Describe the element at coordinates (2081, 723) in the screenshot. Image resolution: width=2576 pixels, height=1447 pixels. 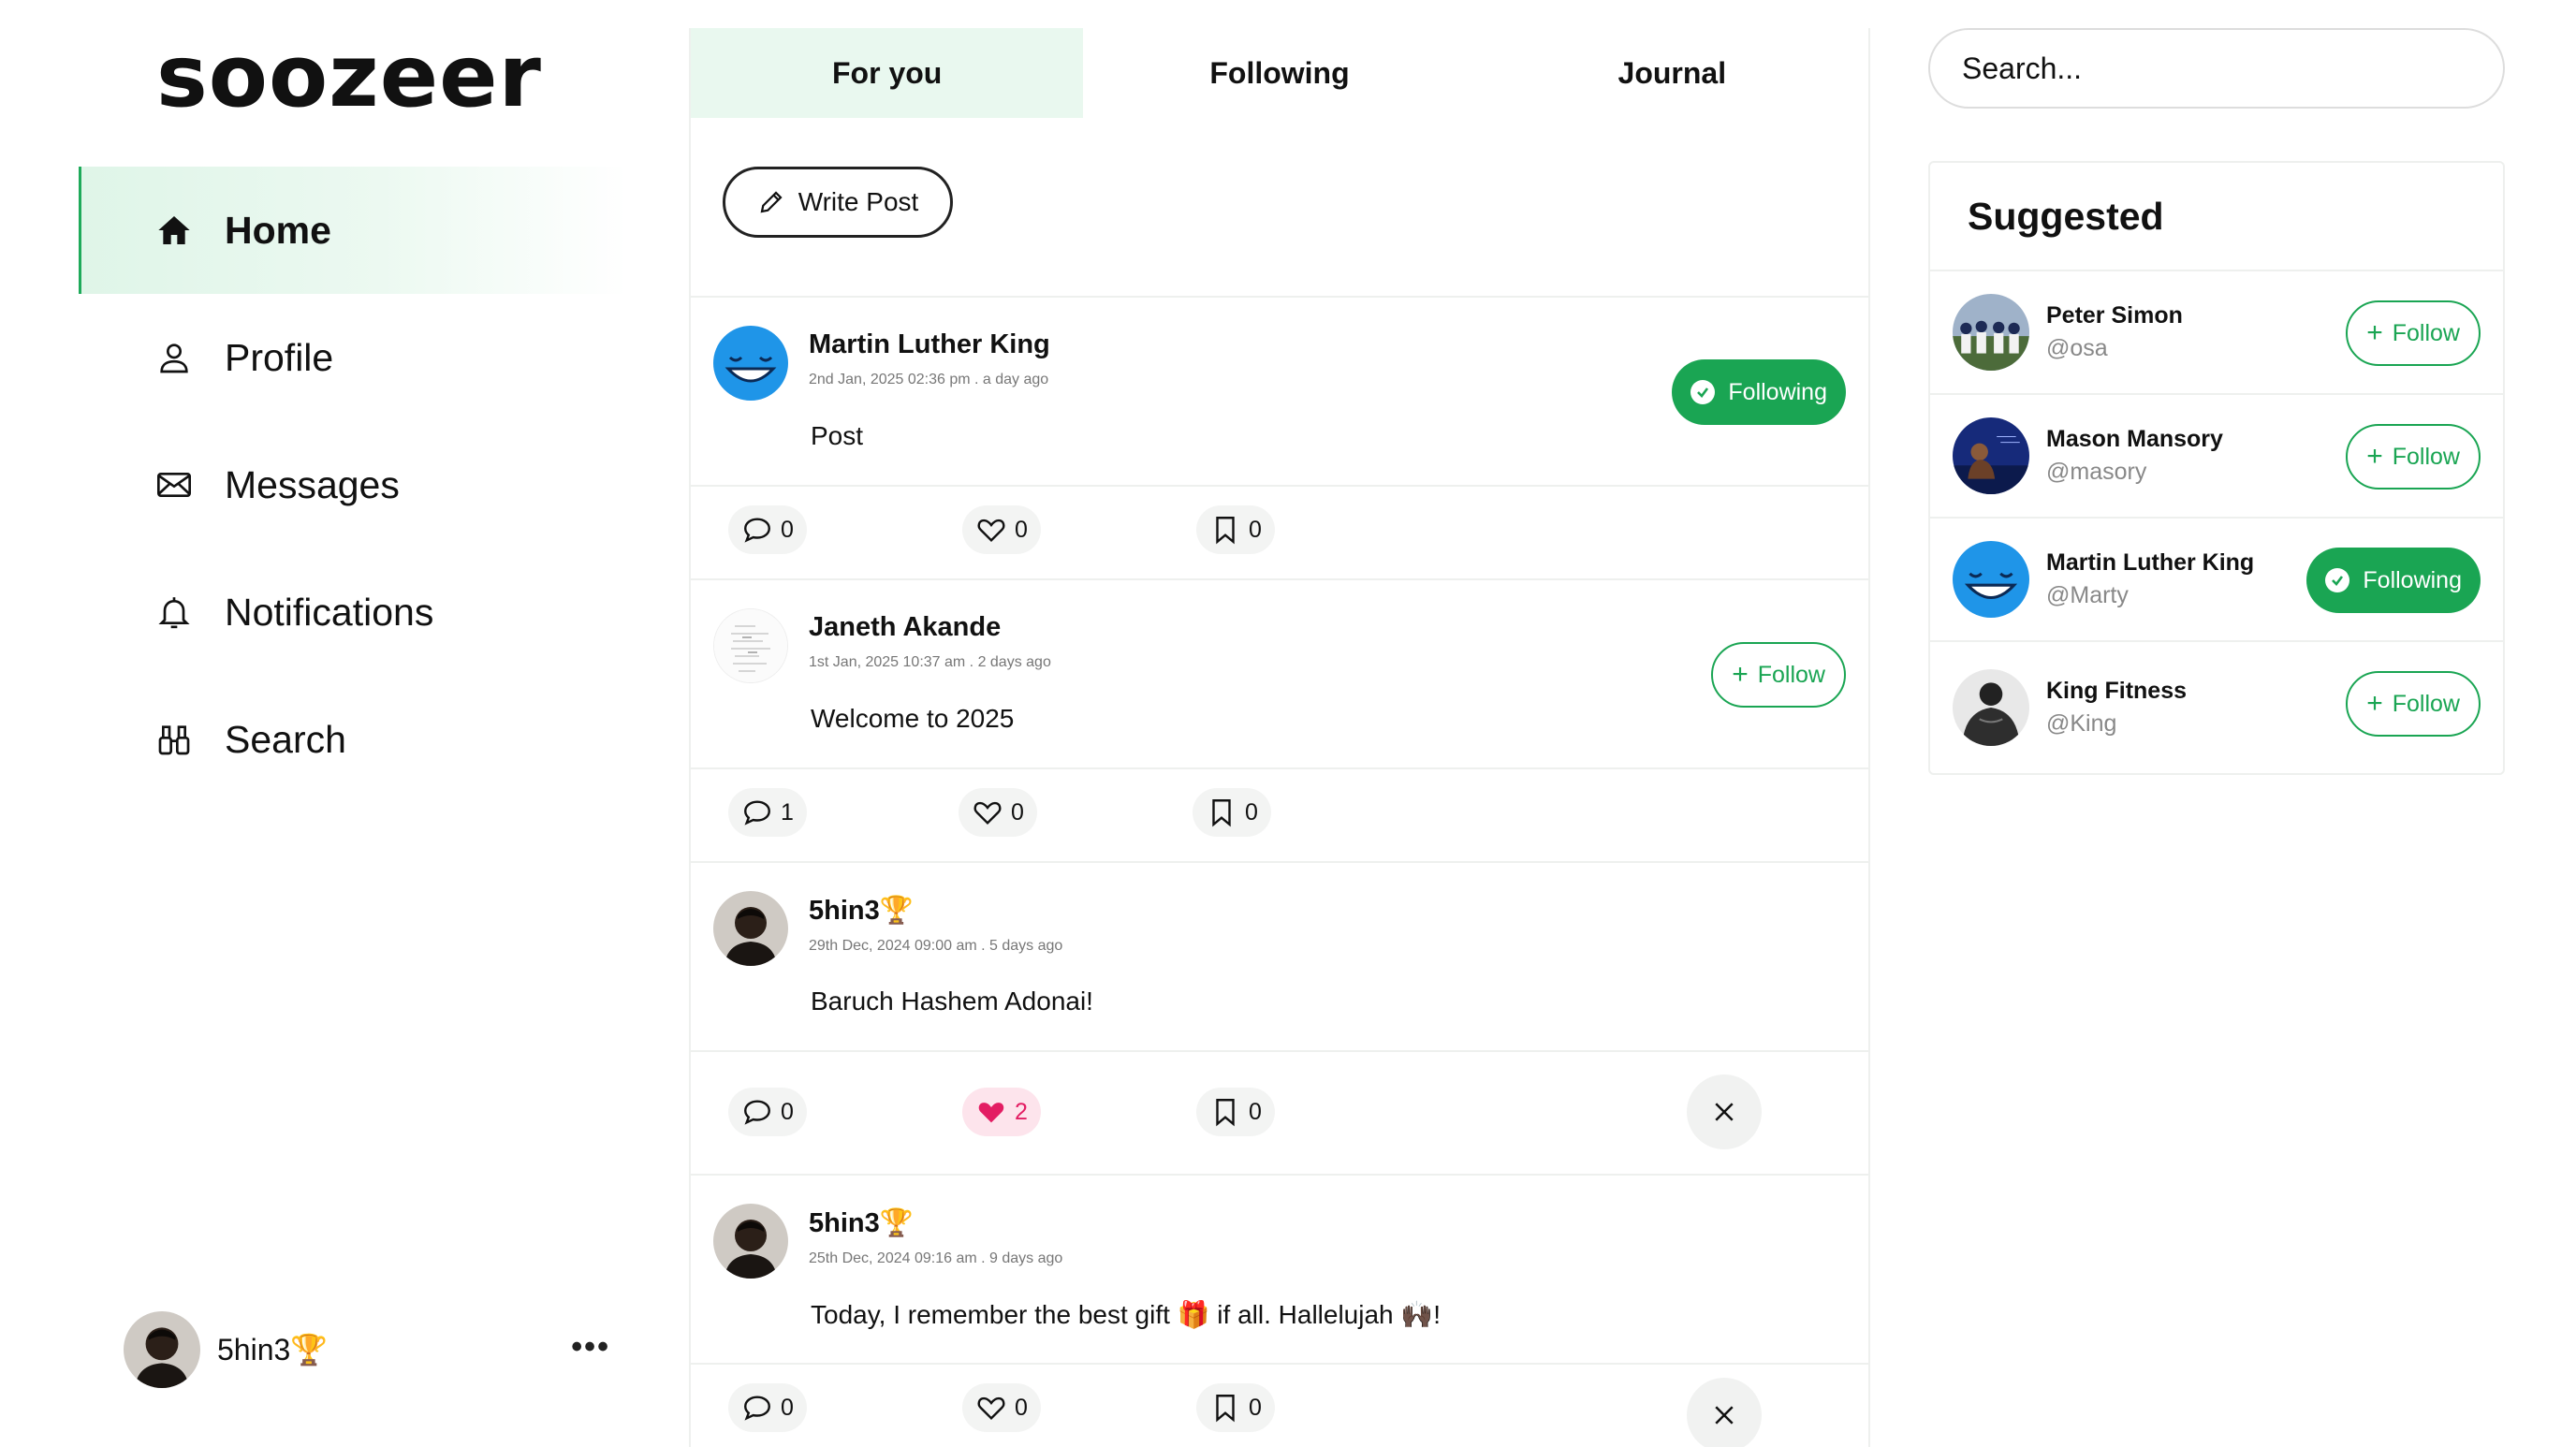
I see `suggested-user-handle: @King` at that location.